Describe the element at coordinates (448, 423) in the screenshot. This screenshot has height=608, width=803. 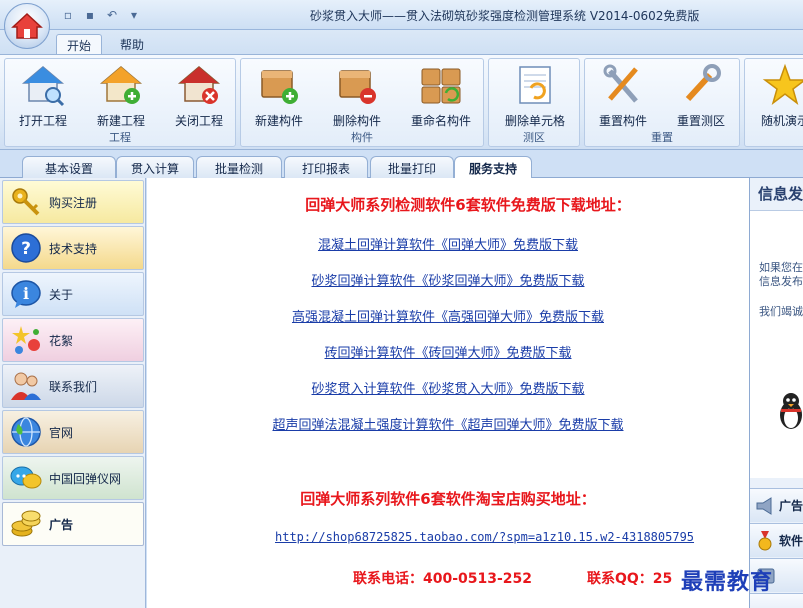
I see `download-link-ultrasonic: 超声回弹法混凝土强度计算软件《超声回弹大师》免费版下载` at that location.